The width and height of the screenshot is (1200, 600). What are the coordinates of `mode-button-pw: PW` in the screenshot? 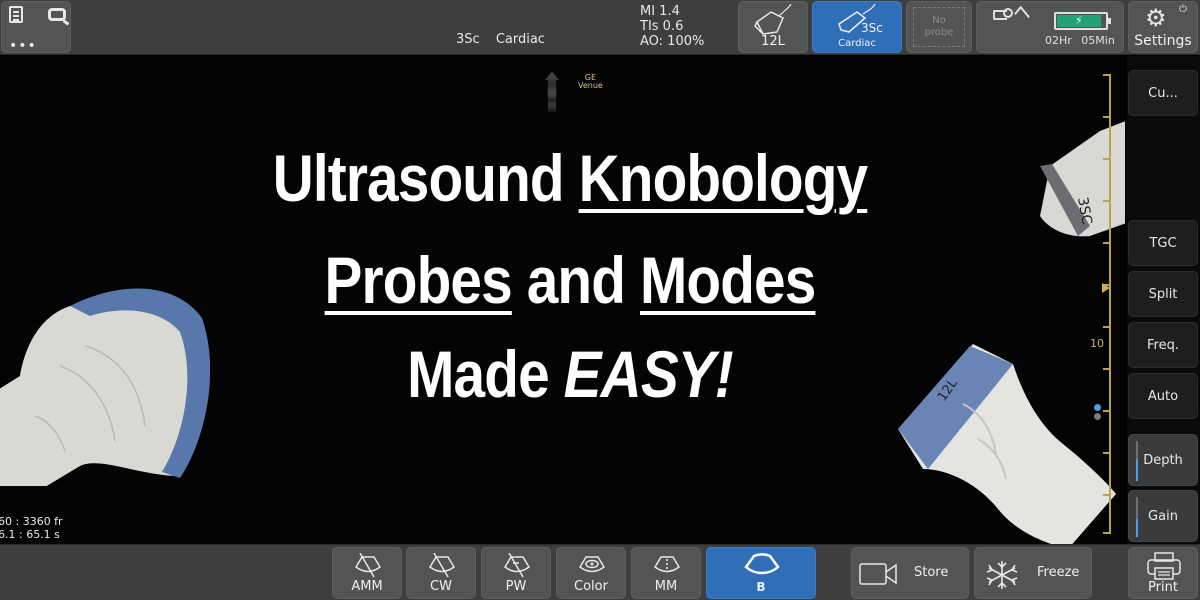 It's located at (516, 573).